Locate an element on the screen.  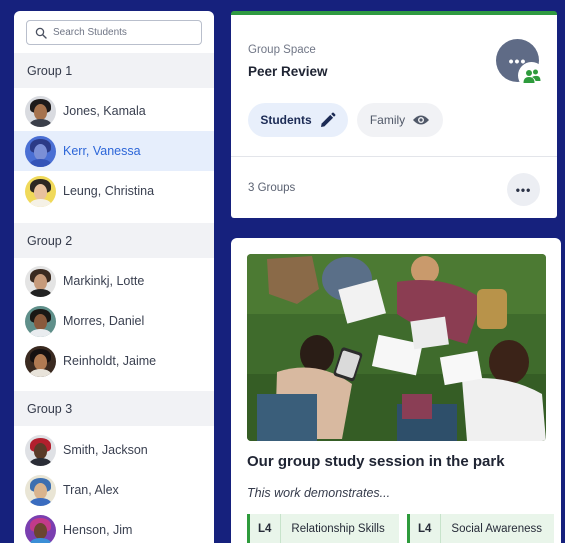
student-name: Morres, Daniel is located at coordinates (104, 321).